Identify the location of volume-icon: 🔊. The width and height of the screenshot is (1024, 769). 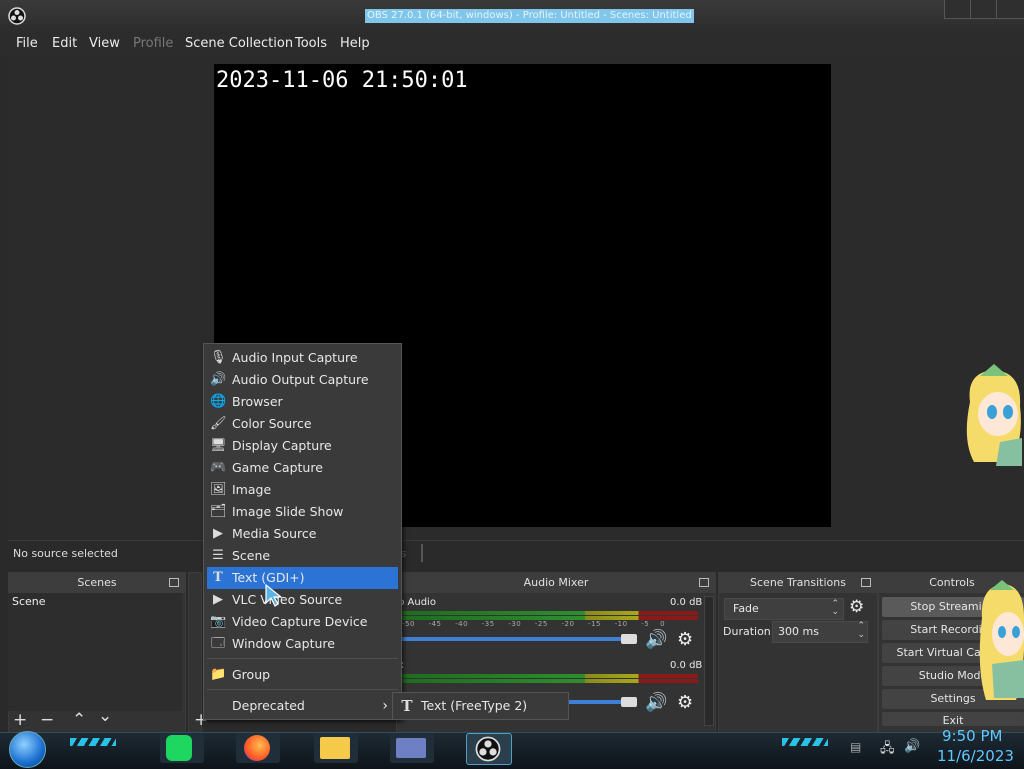
(912, 746).